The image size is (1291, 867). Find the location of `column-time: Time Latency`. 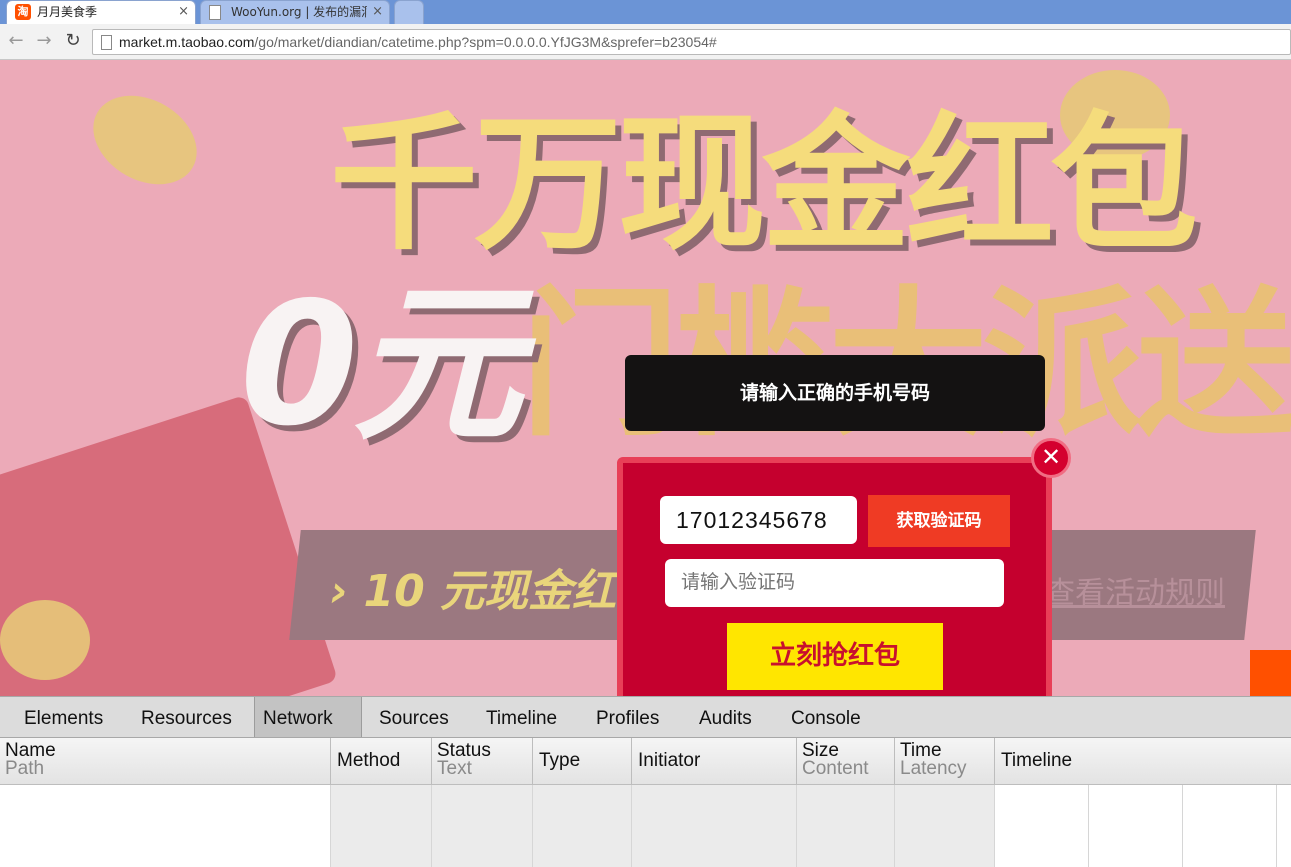

column-time: Time Latency is located at coordinates (945, 761).